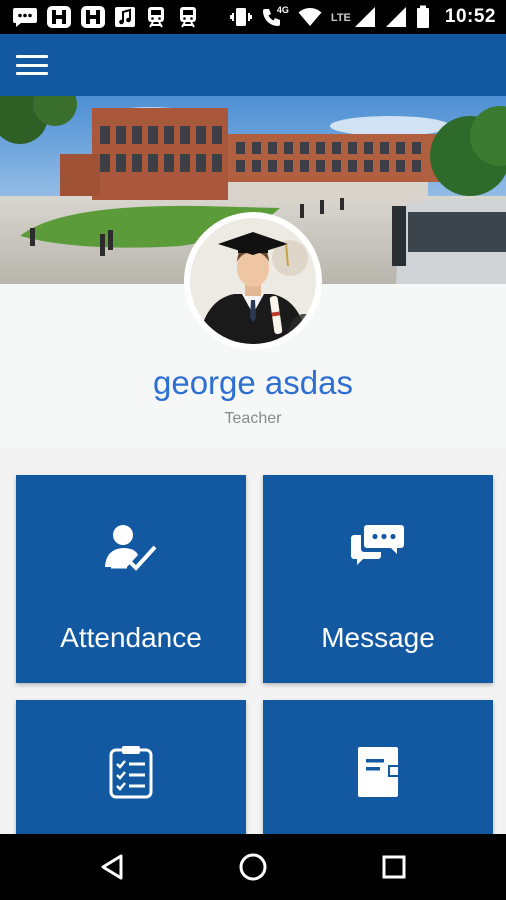  I want to click on status-left-icons, so click(106, 17).